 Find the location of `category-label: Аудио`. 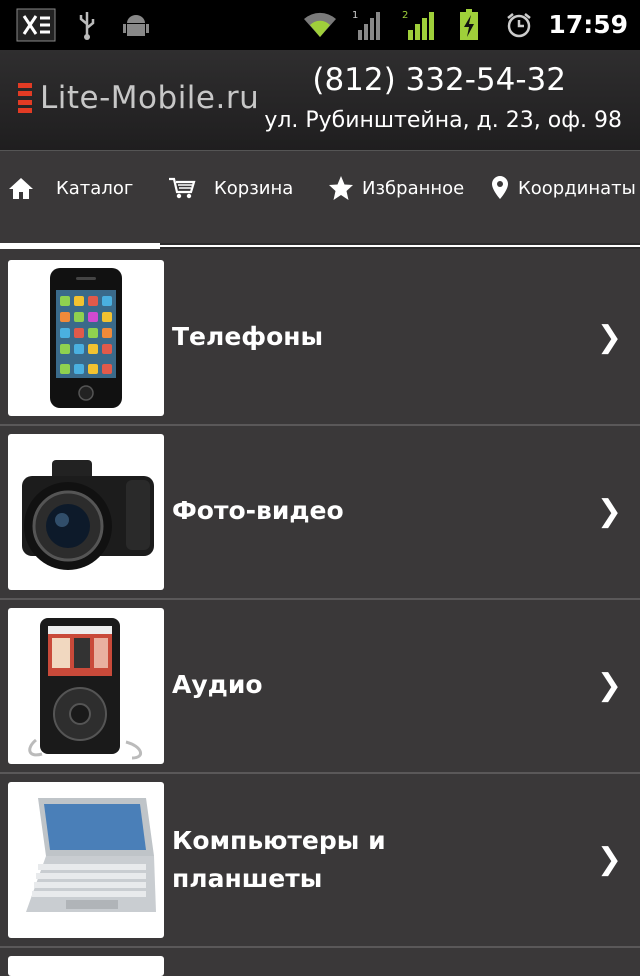

category-label: Аудио is located at coordinates (217, 684).